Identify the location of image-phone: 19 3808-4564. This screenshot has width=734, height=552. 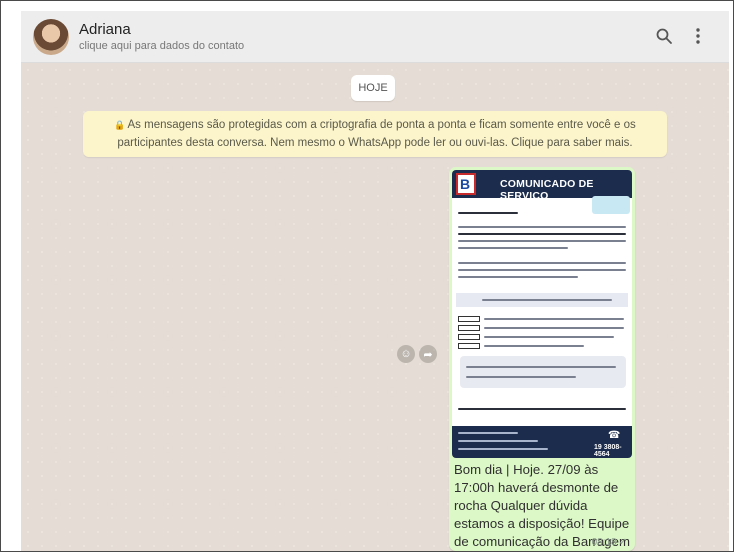
(608, 451).